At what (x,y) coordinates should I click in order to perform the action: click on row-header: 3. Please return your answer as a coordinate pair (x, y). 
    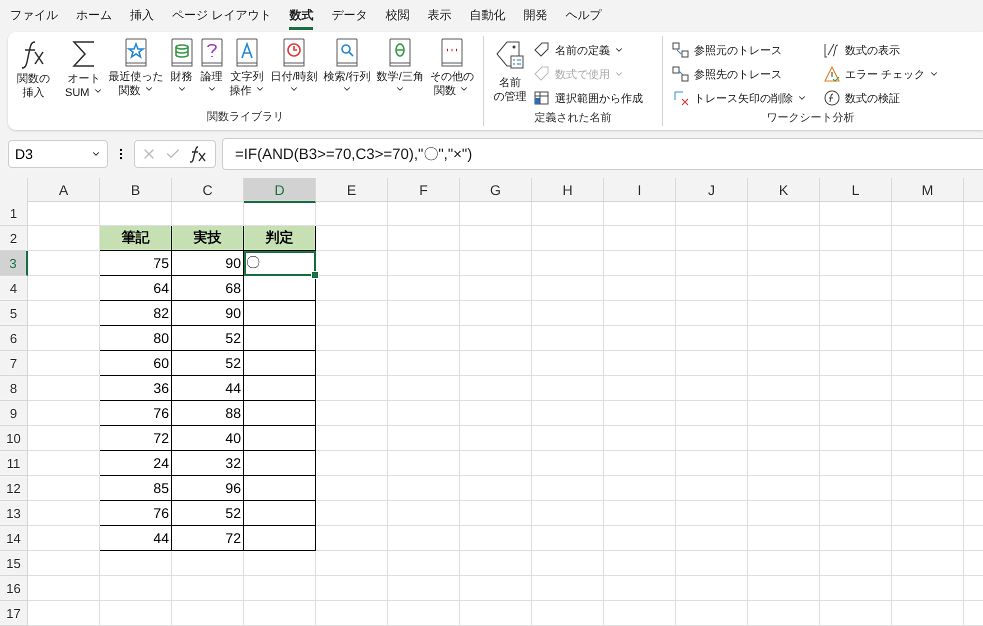
    Looking at the image, I should click on (14, 263).